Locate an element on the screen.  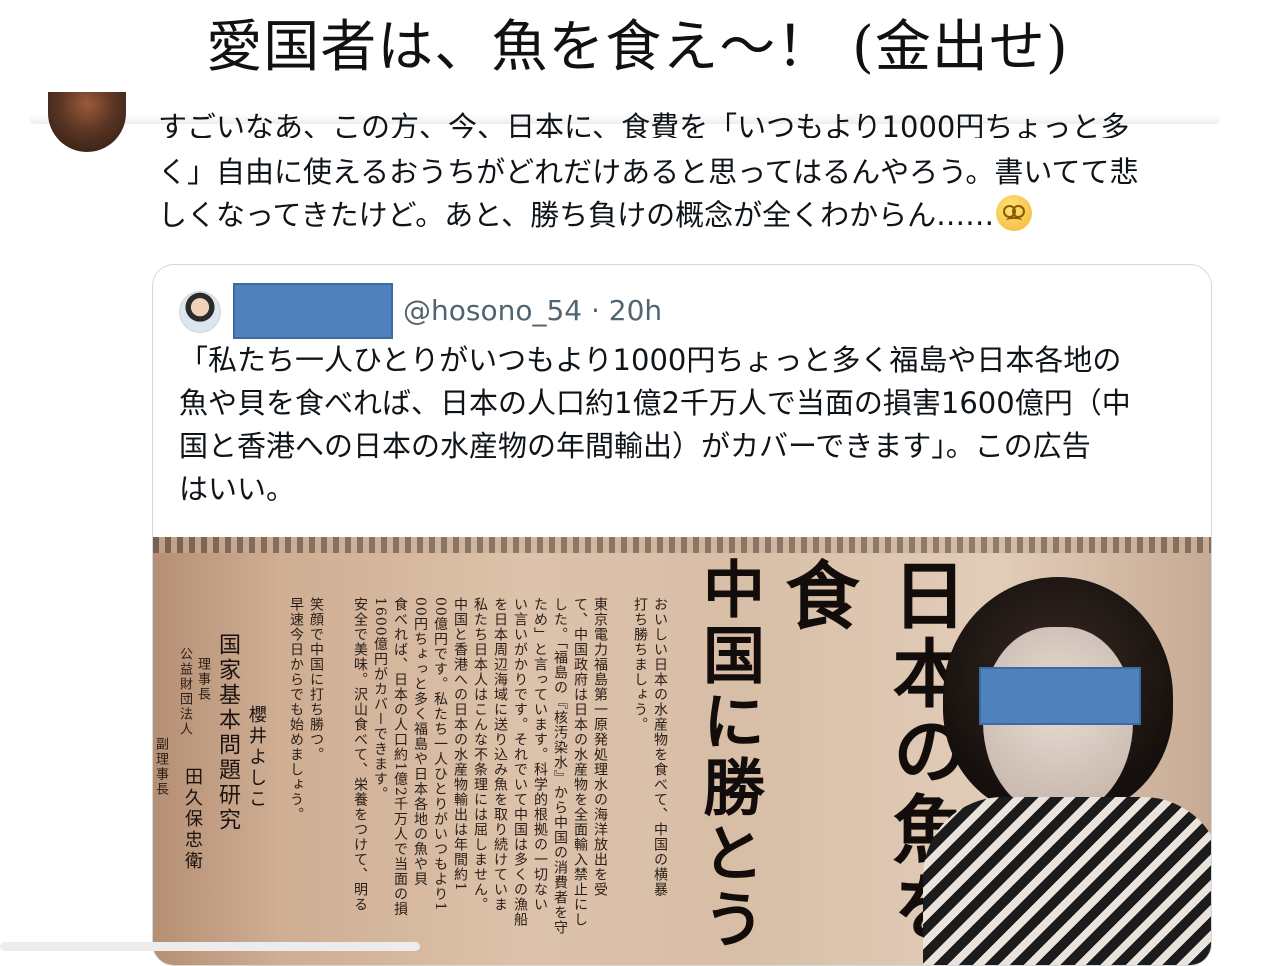
ad-body-col: 私たち日本人はこんな不条理には屈しません。 is located at coordinates (480, 754).